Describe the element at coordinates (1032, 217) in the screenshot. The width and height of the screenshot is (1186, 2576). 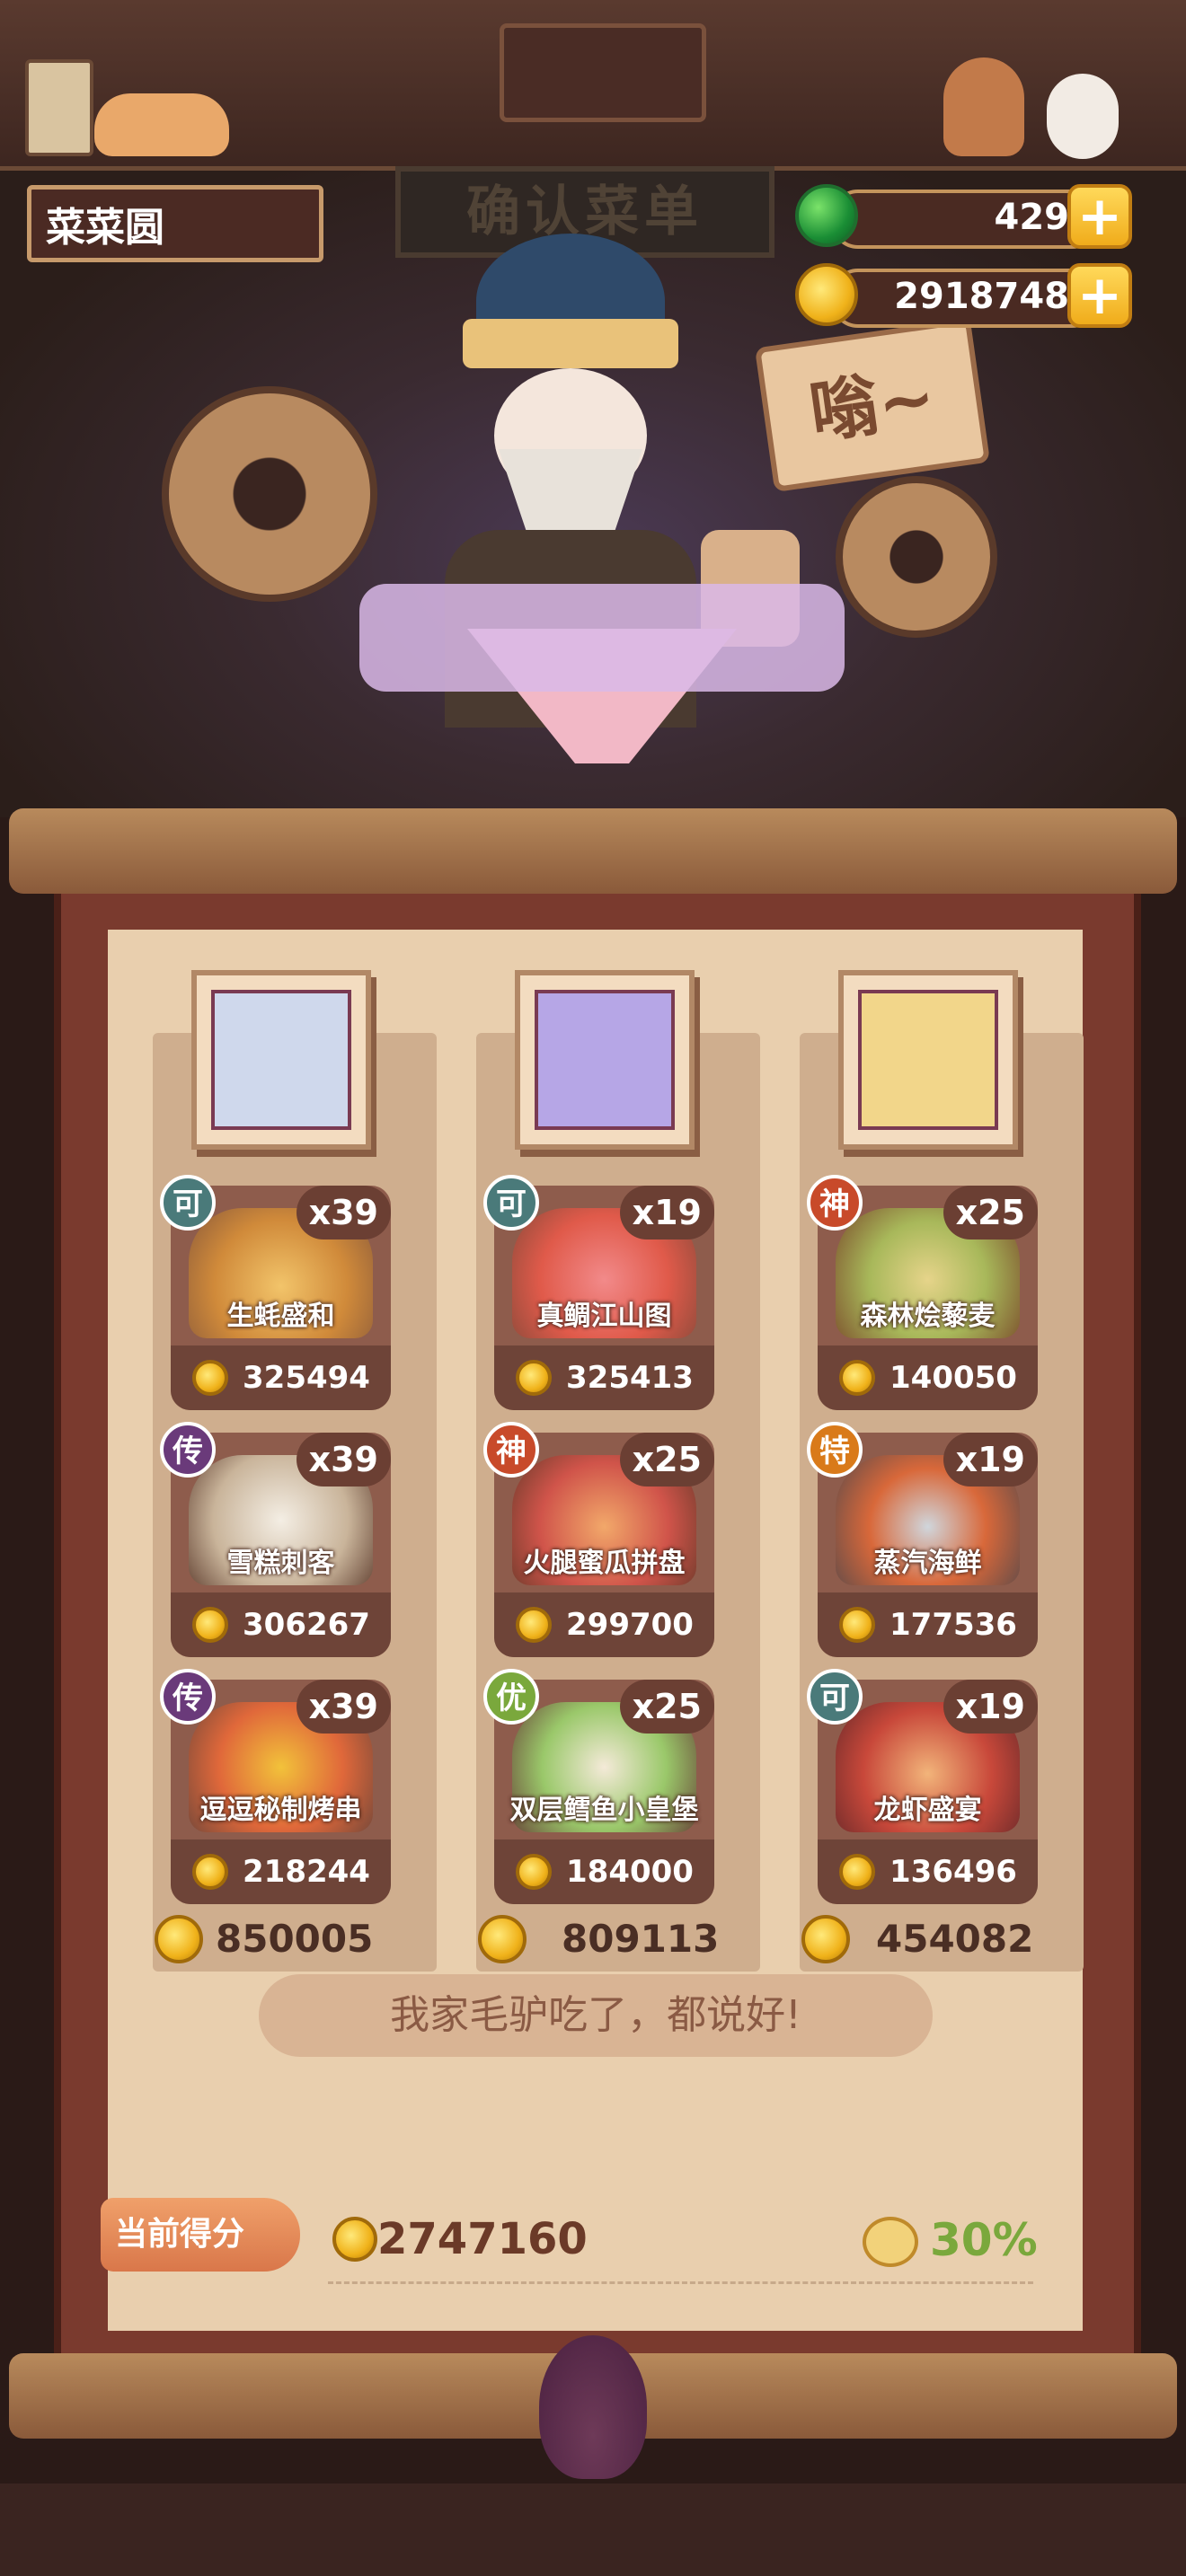
I see `jade-value: 429` at that location.